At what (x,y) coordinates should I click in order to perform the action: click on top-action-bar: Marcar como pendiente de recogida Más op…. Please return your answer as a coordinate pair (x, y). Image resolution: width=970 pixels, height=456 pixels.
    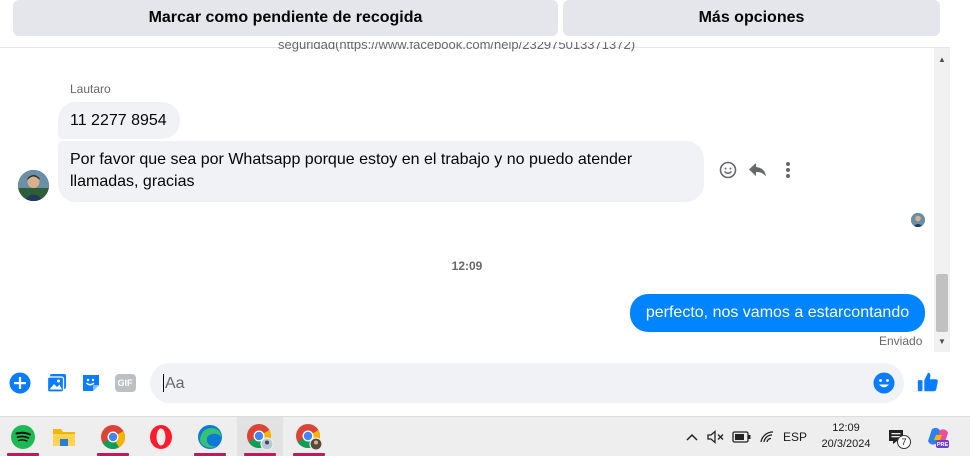
    Looking at the image, I should click on (475, 24).